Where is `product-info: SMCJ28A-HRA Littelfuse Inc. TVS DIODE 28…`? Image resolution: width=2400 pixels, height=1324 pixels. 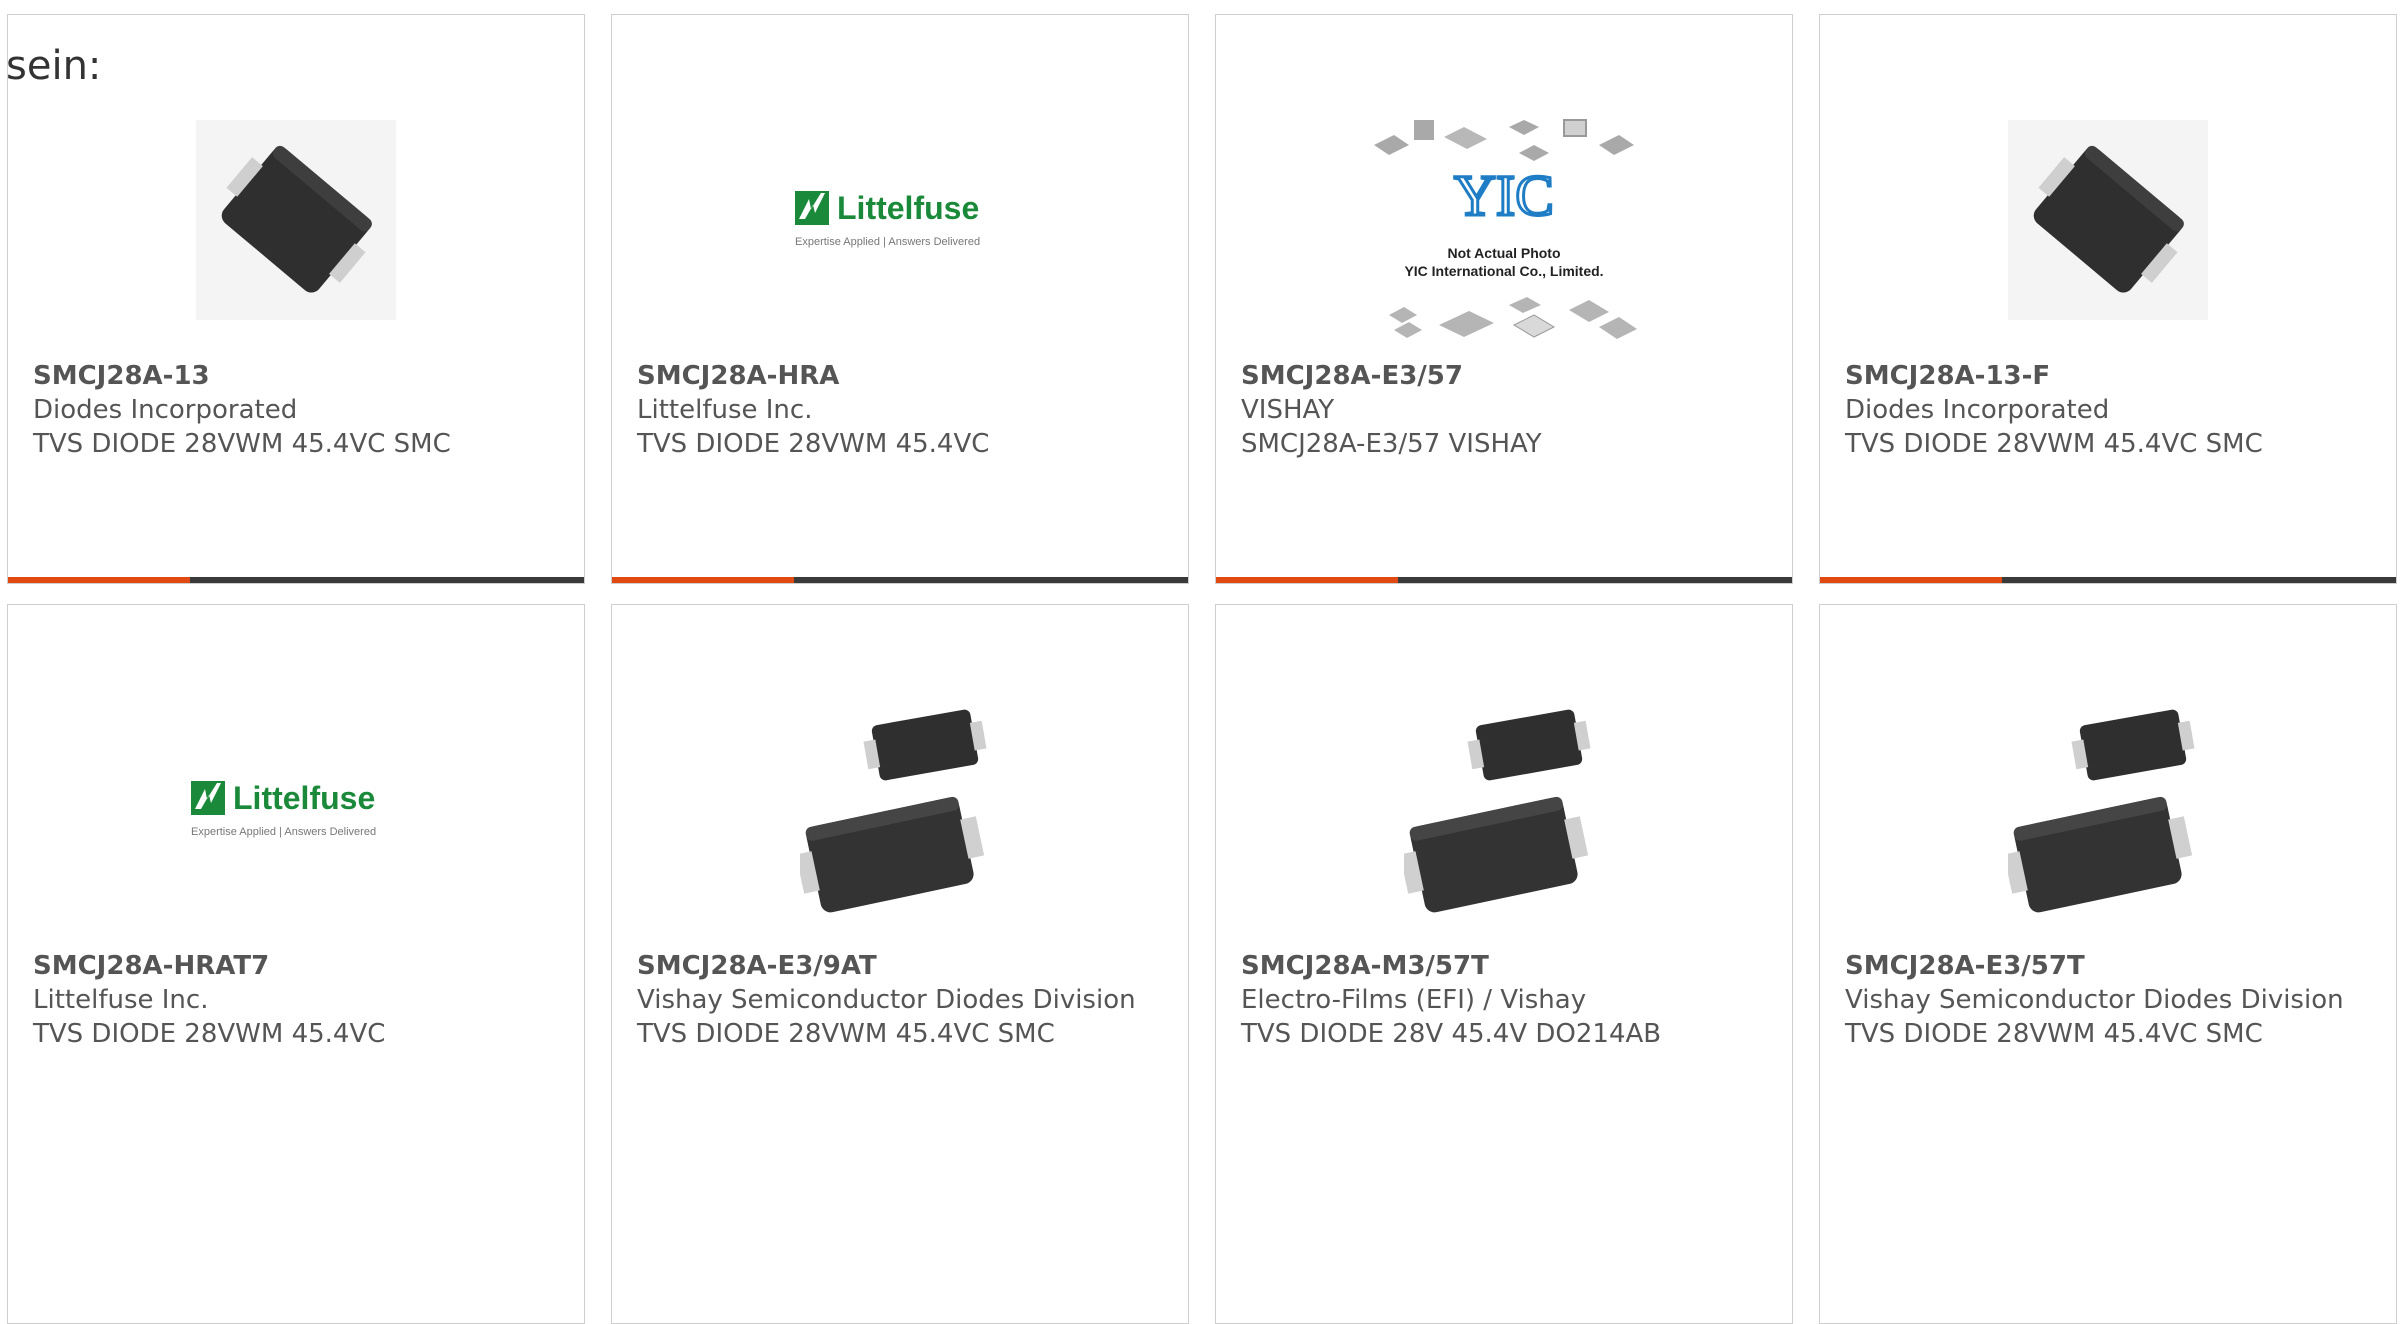 product-info: SMCJ28A-HRA Littelfuse Inc. TVS DIODE 28… is located at coordinates (902, 410).